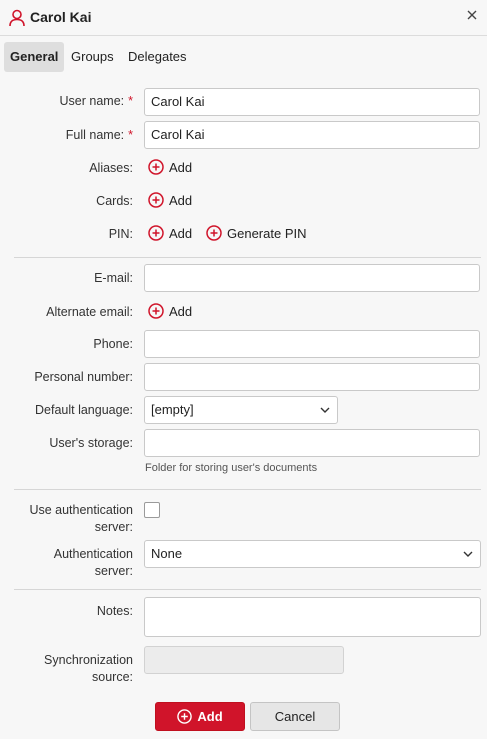  What do you see at coordinates (241, 410) in the screenshot?
I see `default-language-select: [empty]` at bounding box center [241, 410].